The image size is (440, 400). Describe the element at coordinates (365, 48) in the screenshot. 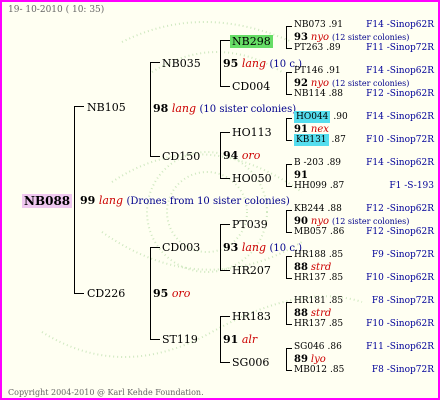

I see `gen4-row: PT263.89 F11 -Sinop72R` at that location.